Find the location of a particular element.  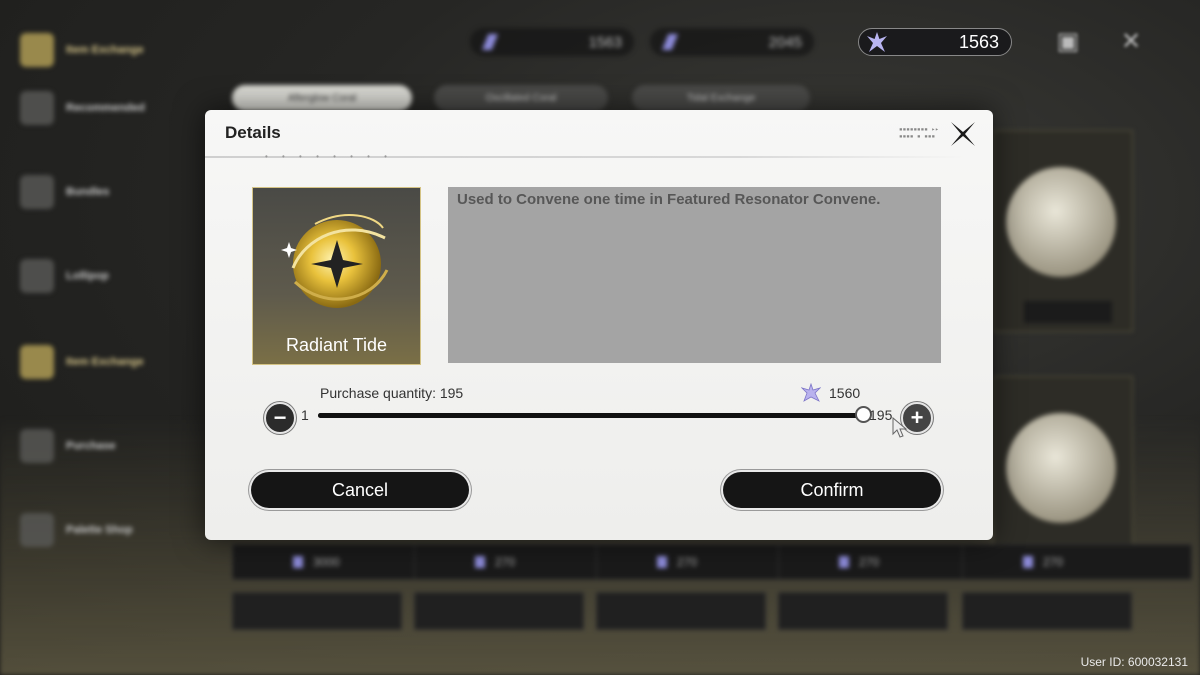

tab-label: Tidal Exchange is located at coordinates (721, 98).